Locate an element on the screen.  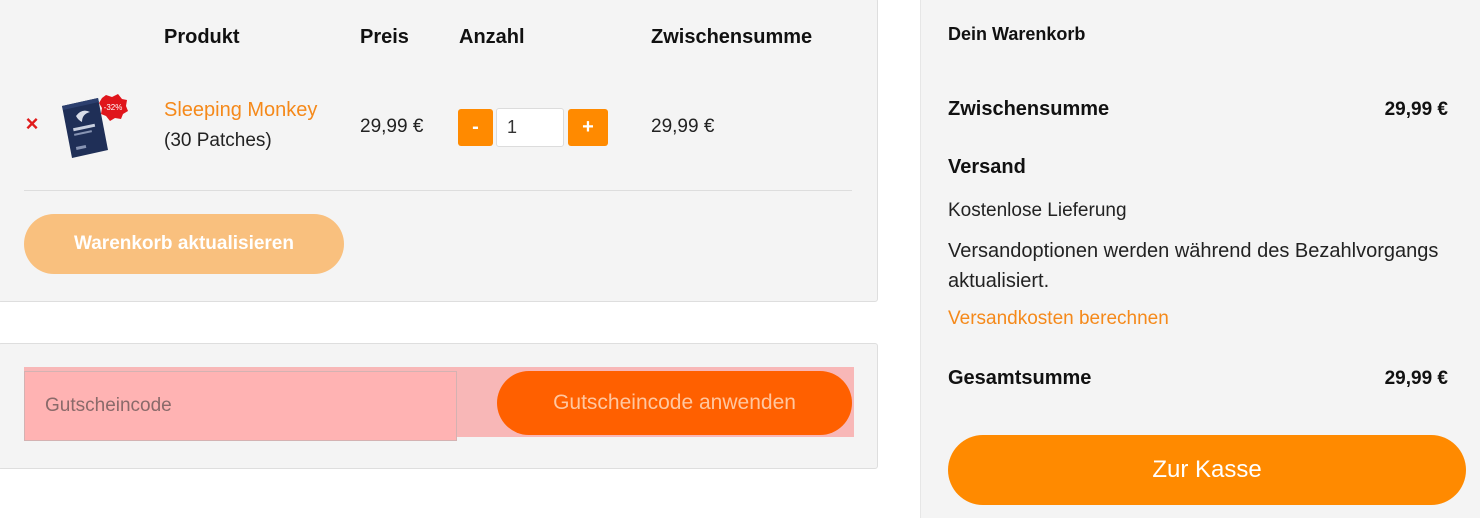
column-header-price: Preis is located at coordinates (384, 37).